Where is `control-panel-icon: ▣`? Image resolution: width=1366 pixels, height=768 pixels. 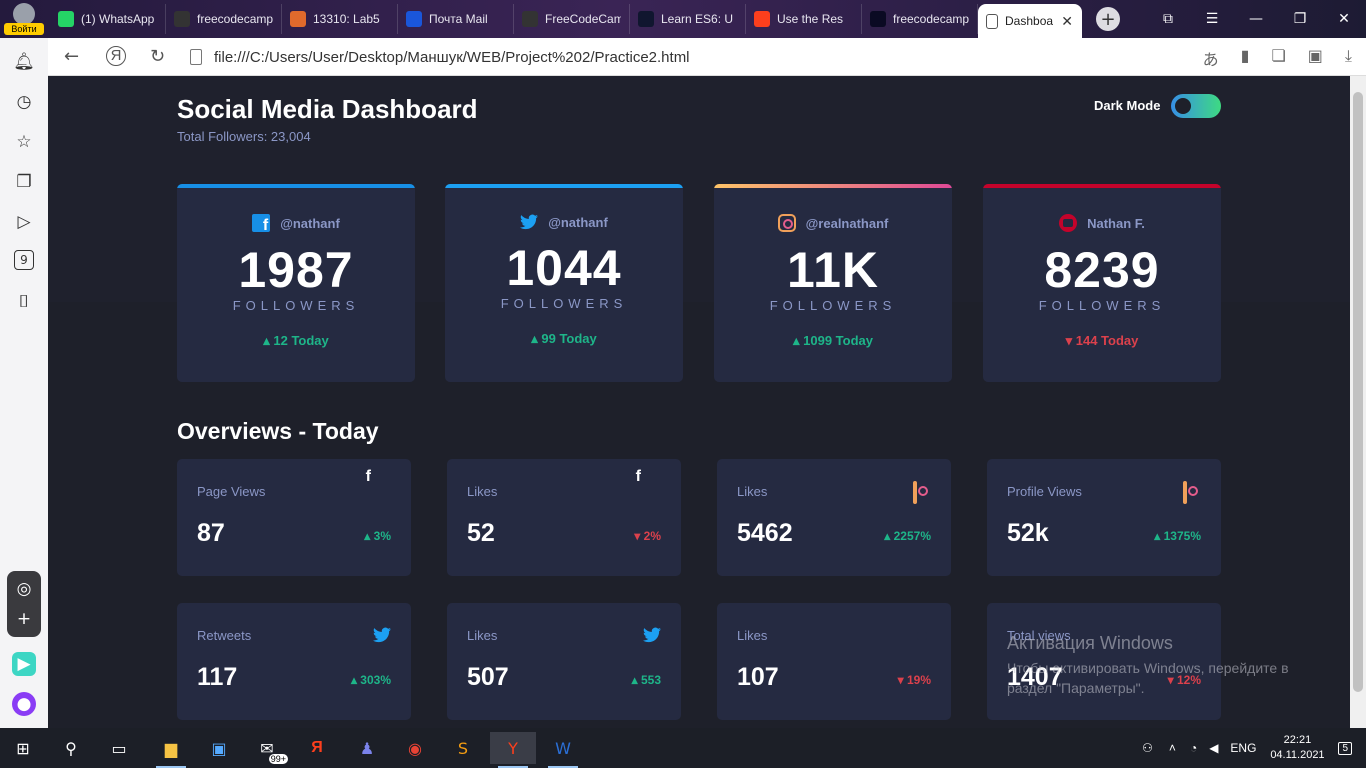
control-panel-icon: ▣ is located at coordinates (219, 748).